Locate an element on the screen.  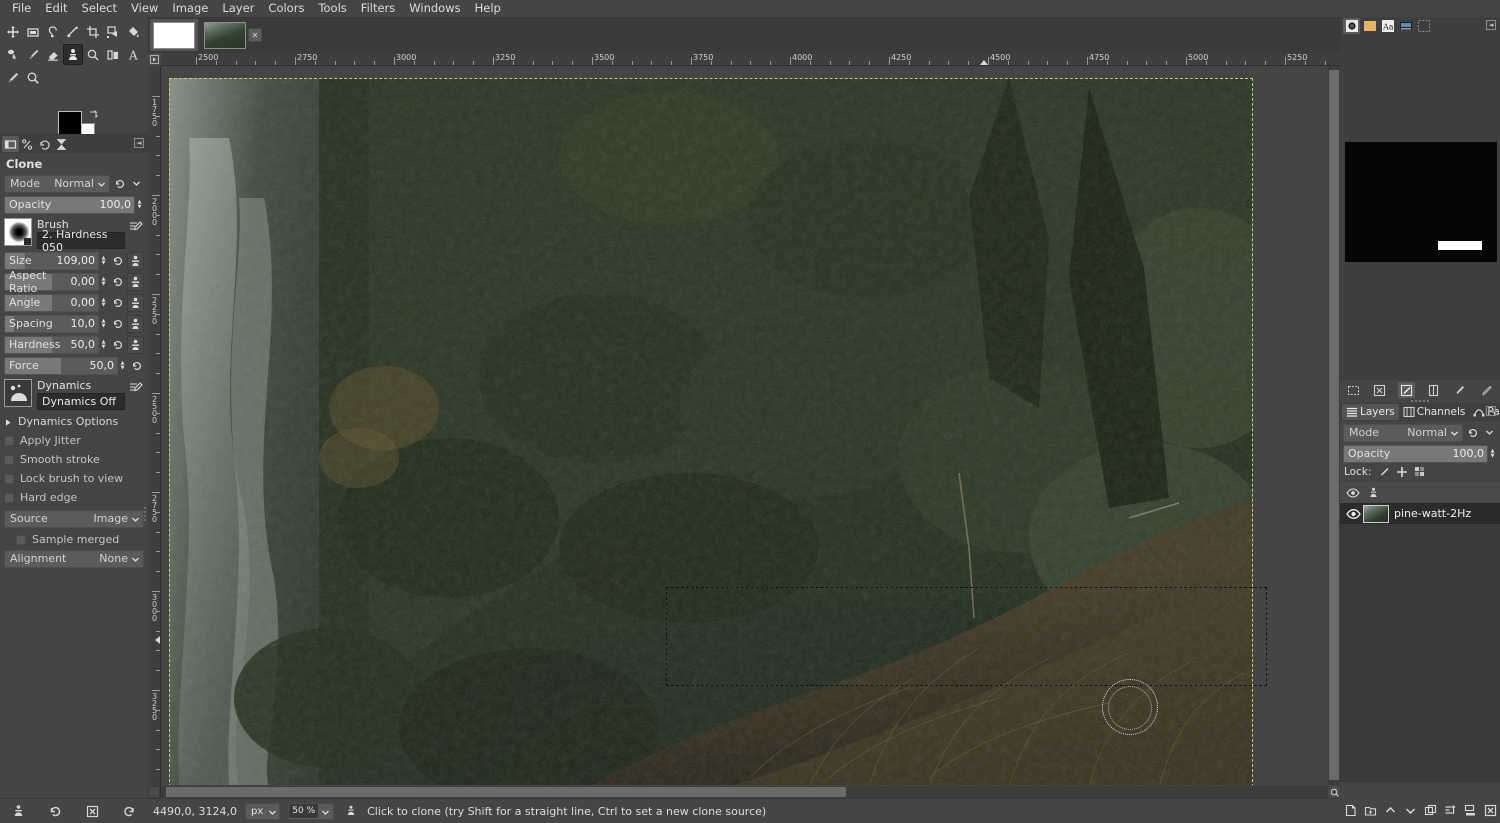
clone-tool is located at coordinates (73, 54).